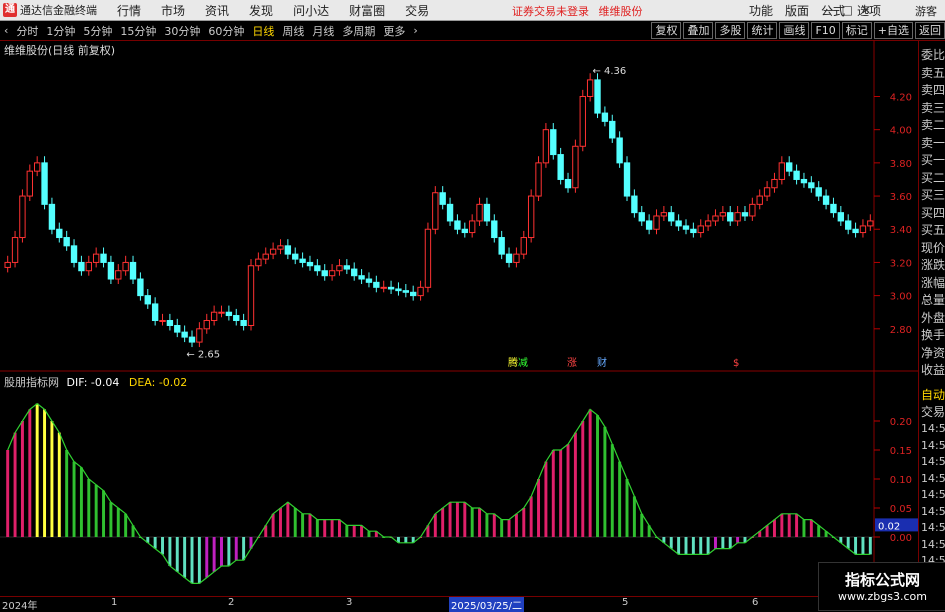 The image size is (945, 612). Describe the element at coordinates (761, 10) in the screenshot. I see `menu-function: 功能` at that location.